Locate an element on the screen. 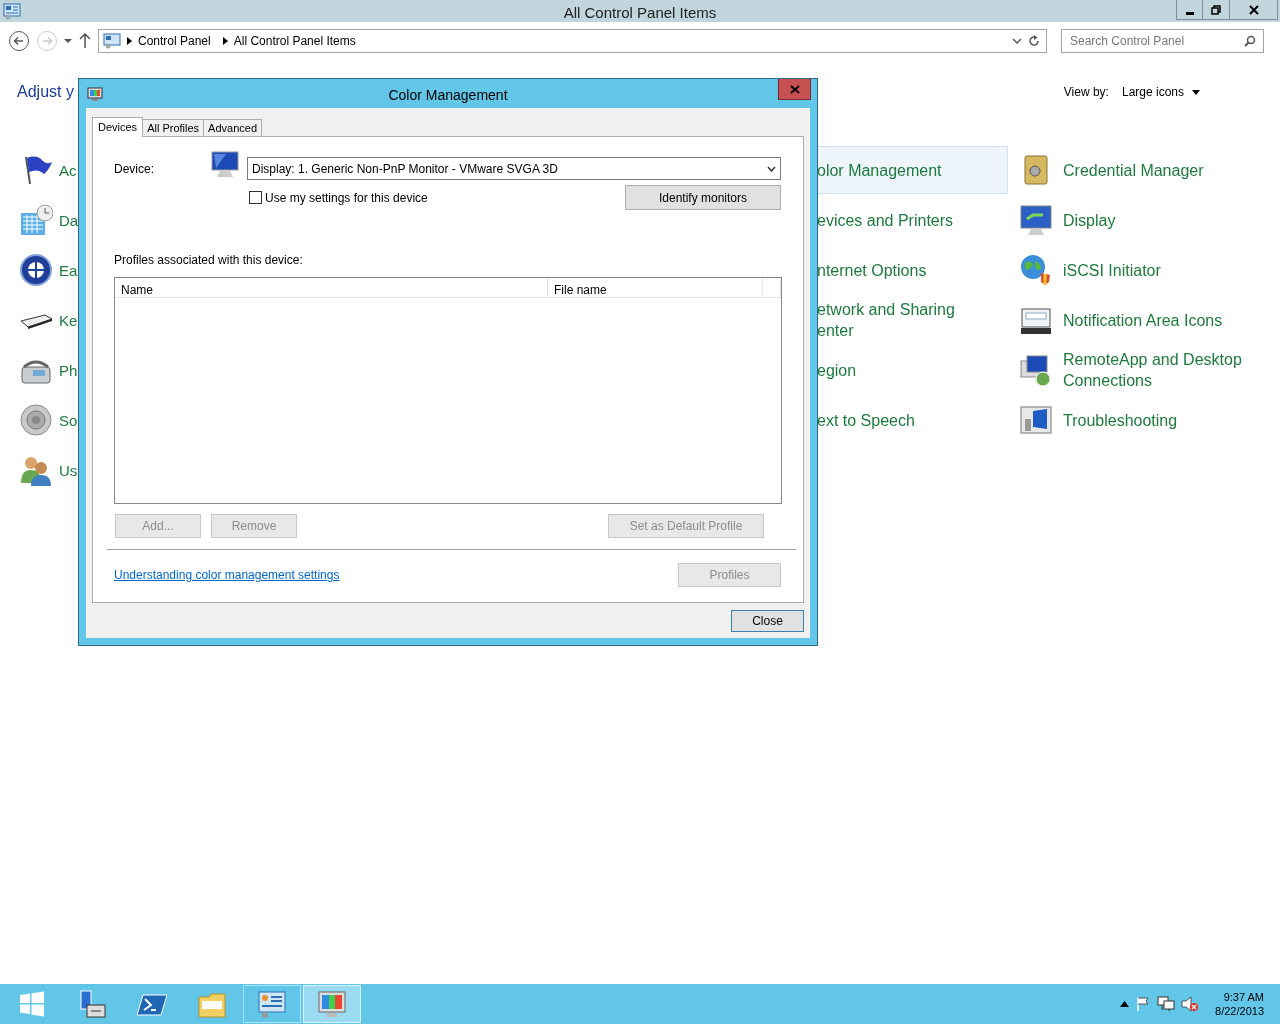  applet-link: Notification Area Icons is located at coordinates (1149, 320).